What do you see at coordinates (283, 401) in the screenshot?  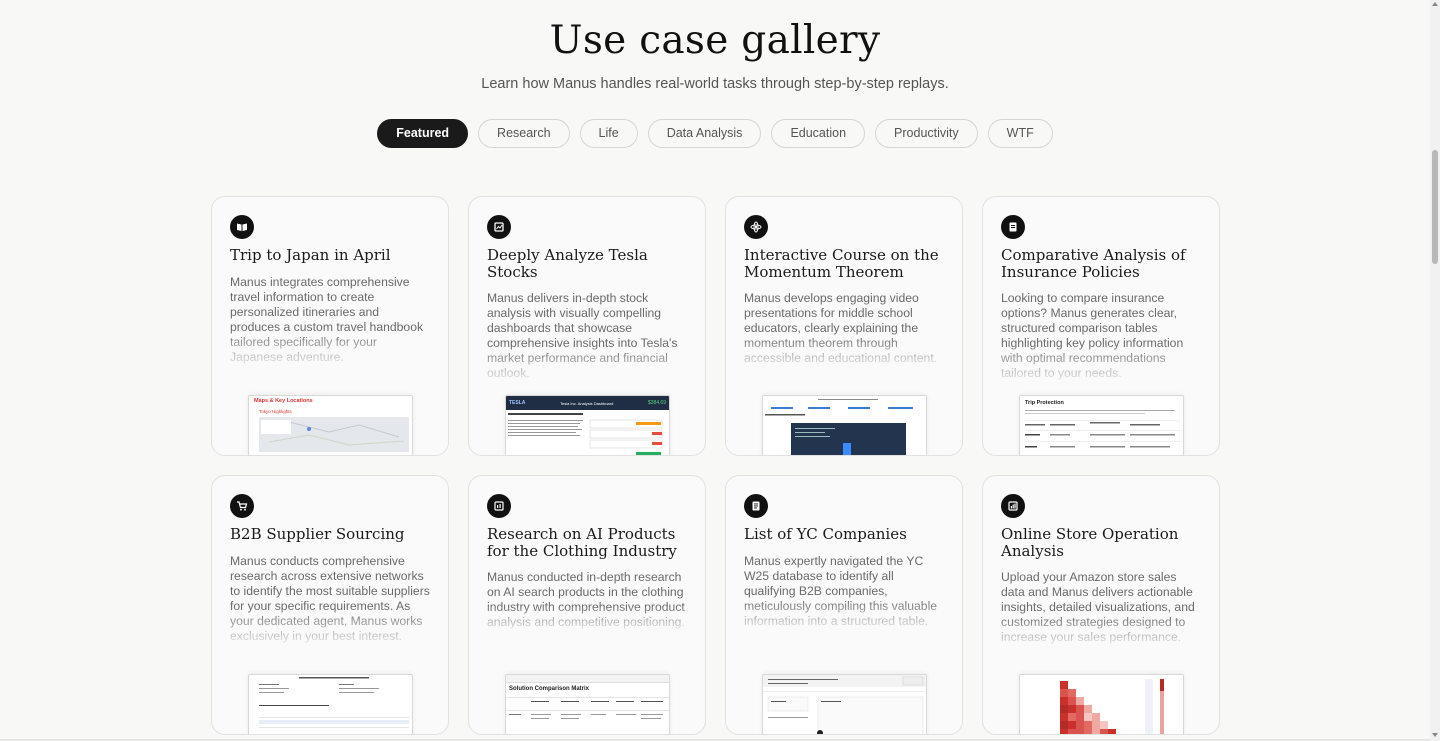 I see `preview-heading: Maps & Key Locations` at bounding box center [283, 401].